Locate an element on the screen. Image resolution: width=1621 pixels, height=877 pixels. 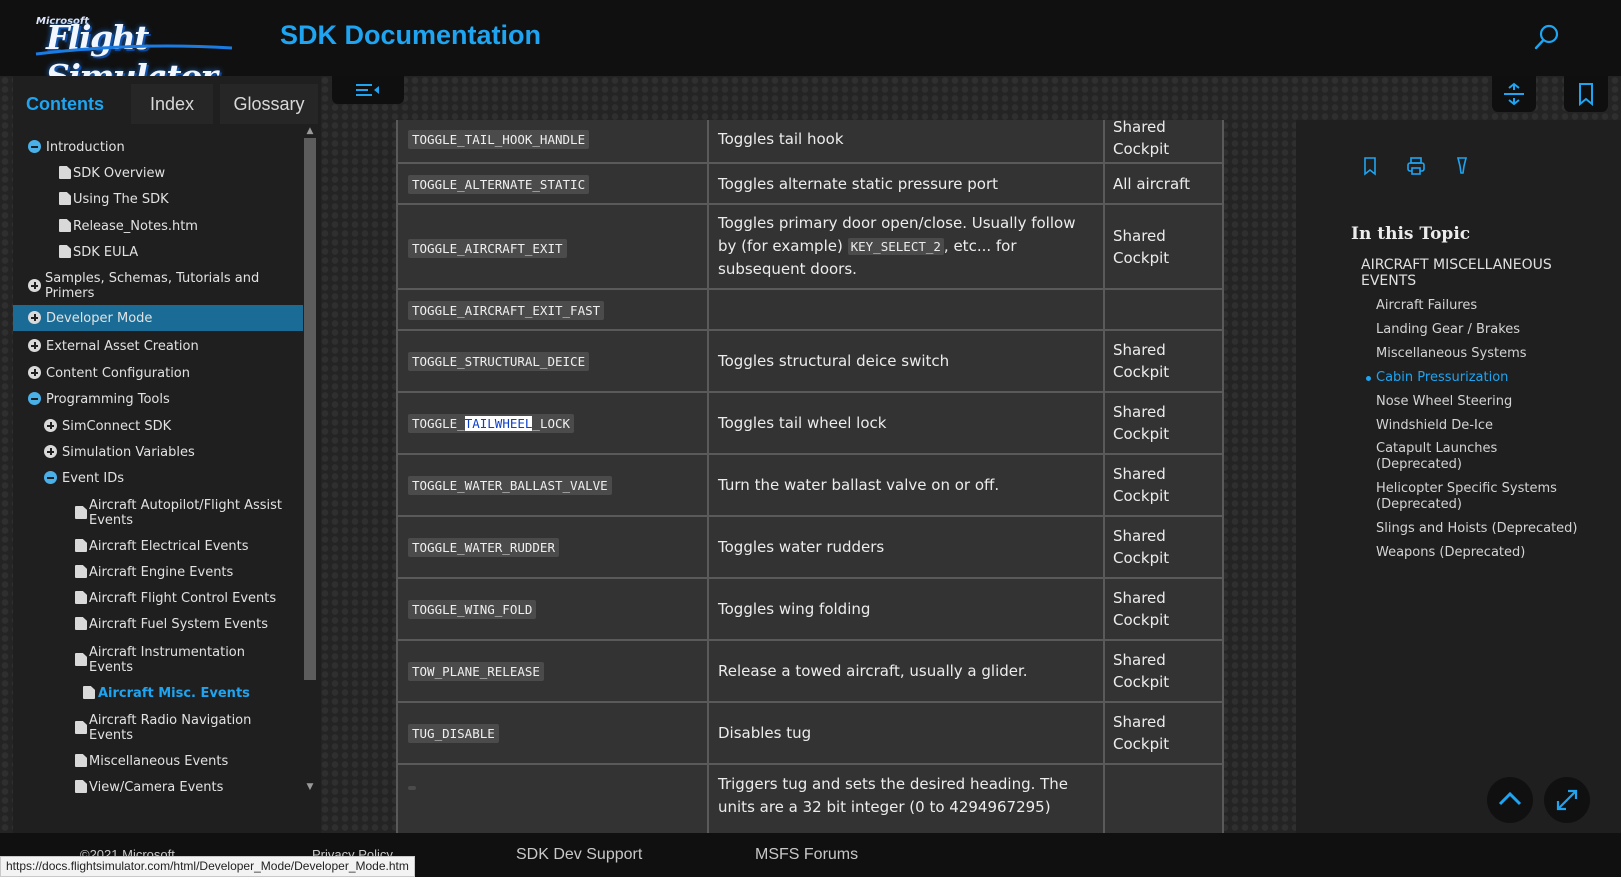
toc-item-sdk-overview: SDK Overview is located at coordinates (158, 175).